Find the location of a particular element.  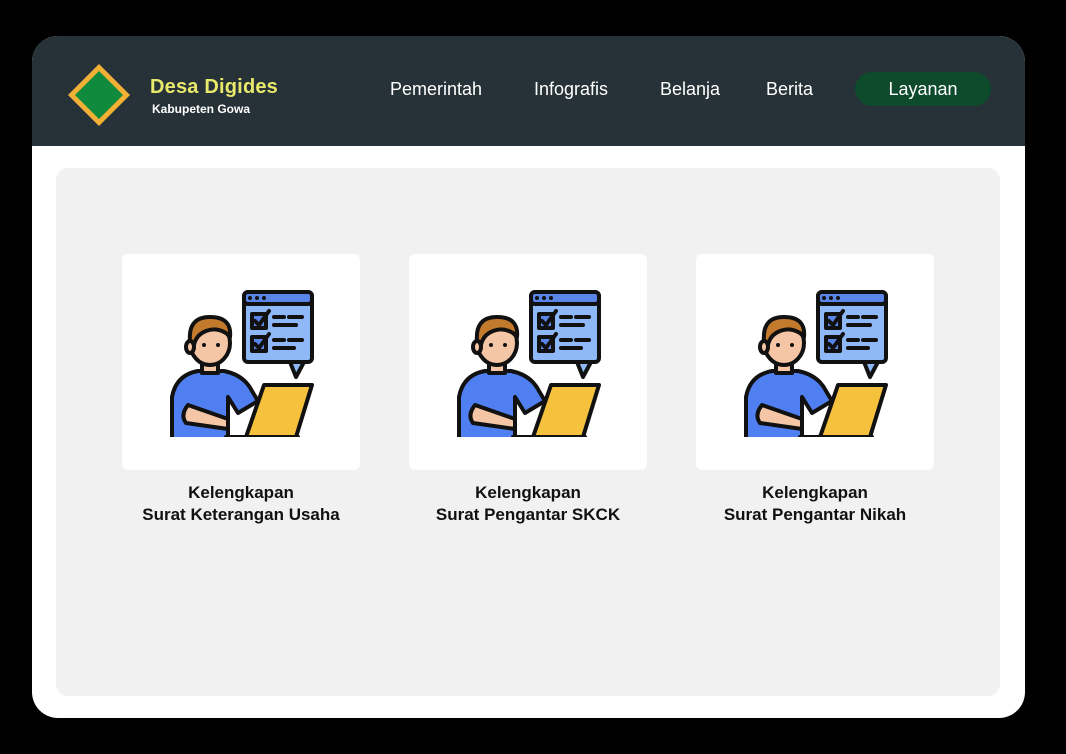

village-logo is located at coordinates (99, 95).